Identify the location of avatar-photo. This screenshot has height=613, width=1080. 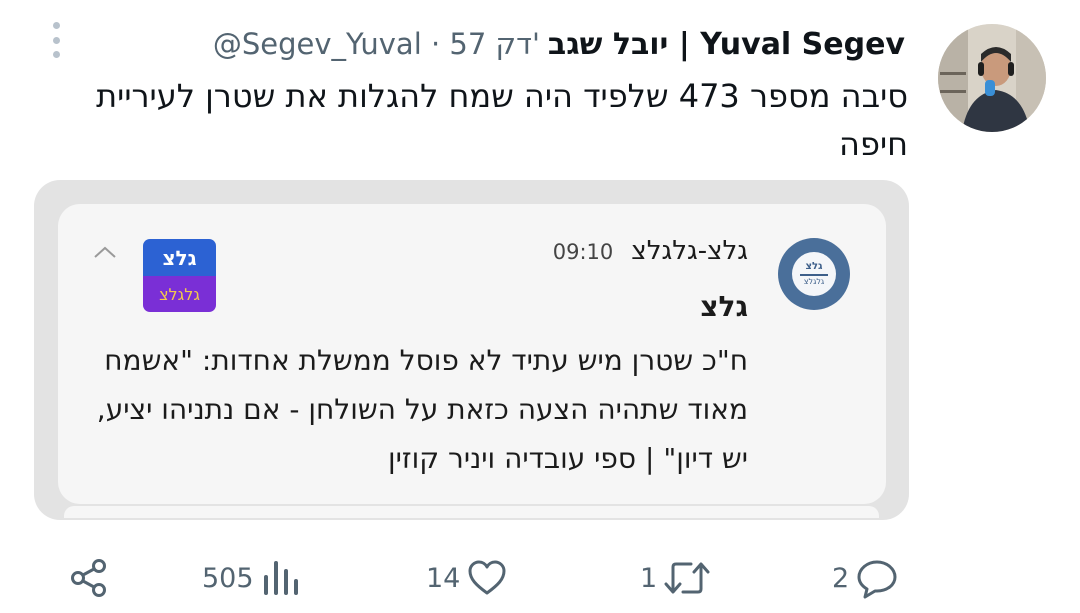
(992, 78).